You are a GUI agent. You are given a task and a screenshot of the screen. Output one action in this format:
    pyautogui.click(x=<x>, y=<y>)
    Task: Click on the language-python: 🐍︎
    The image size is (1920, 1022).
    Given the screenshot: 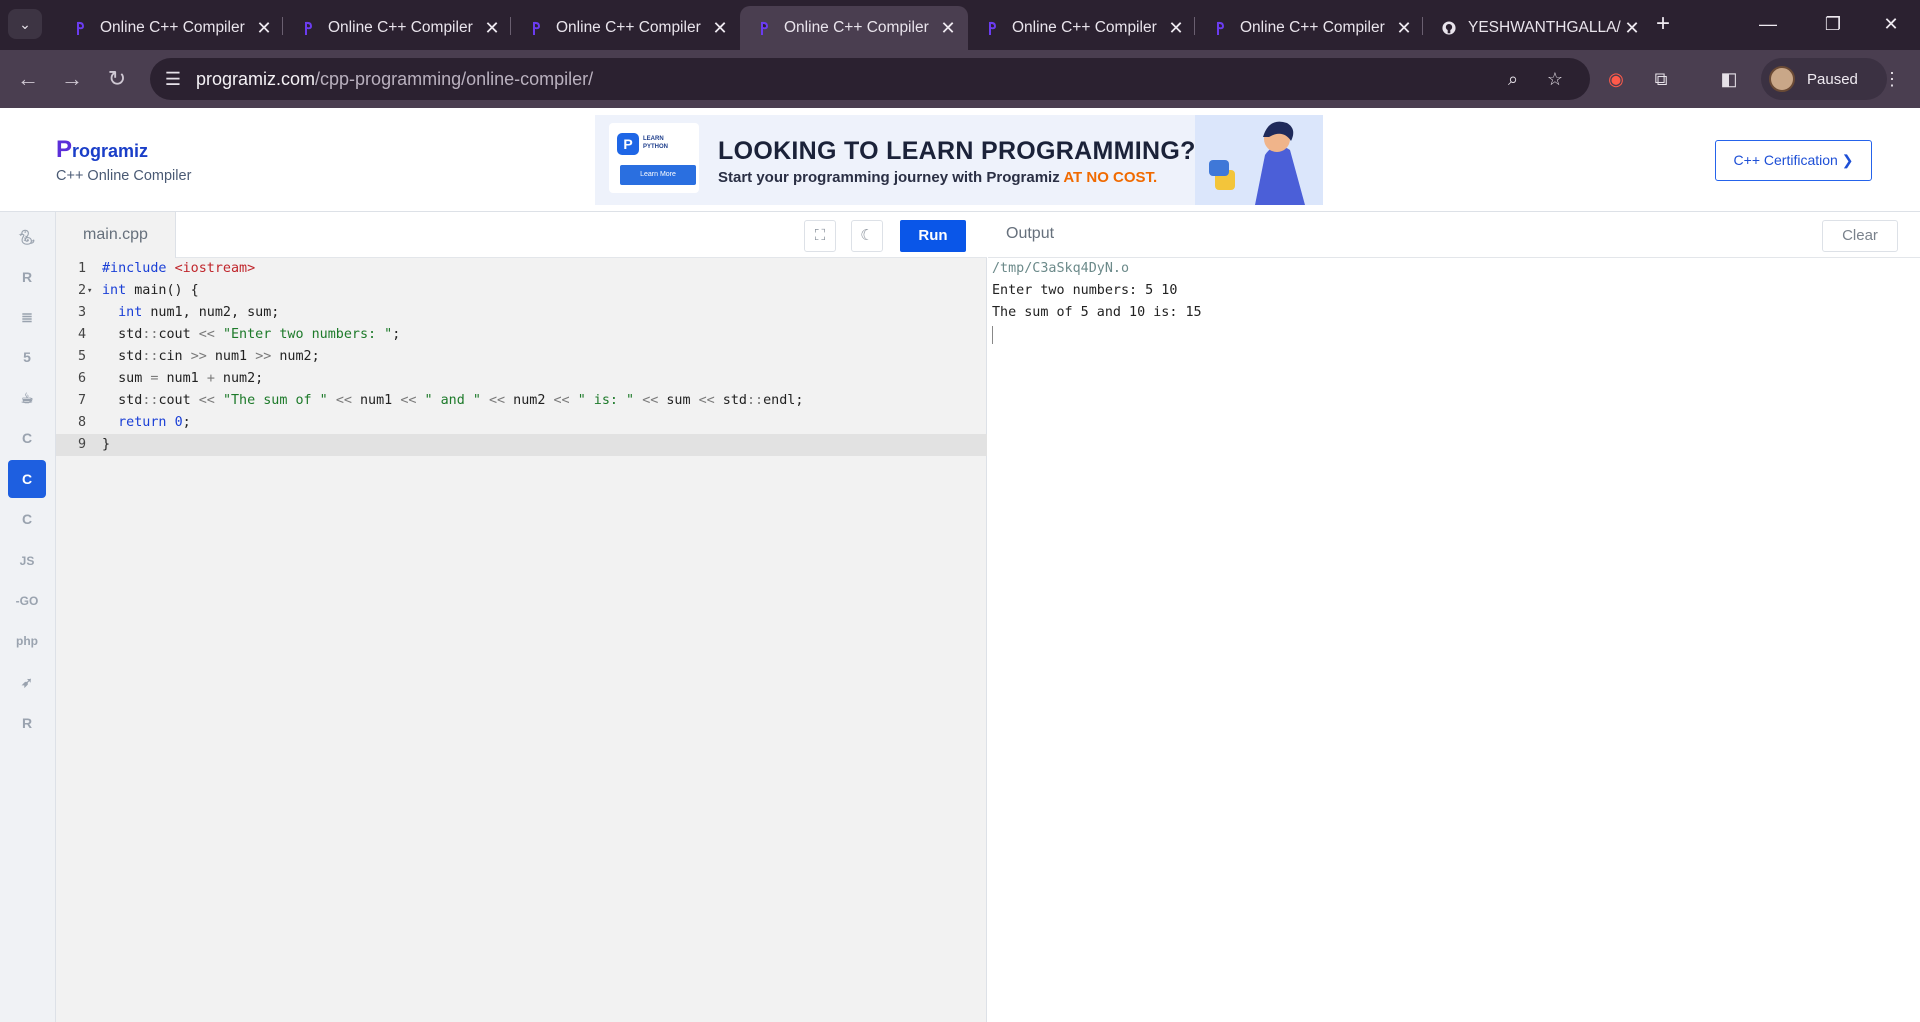 What is the action you would take?
    pyautogui.click(x=27, y=237)
    